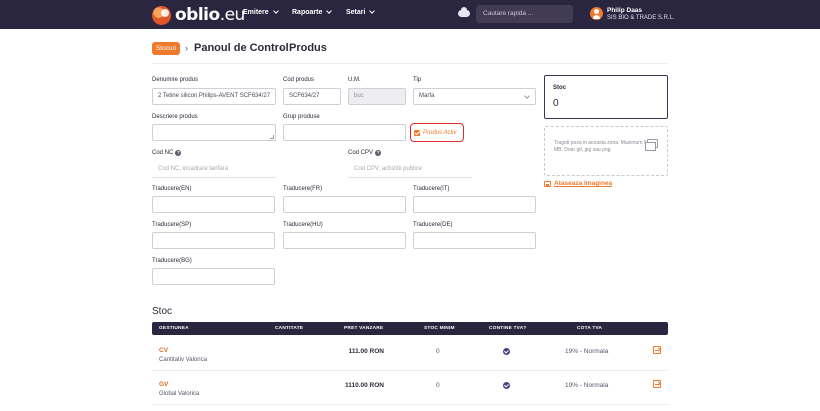 The width and height of the screenshot is (820, 411). Describe the element at coordinates (261, 12) in the screenshot. I see `menu-emitere: Emitere` at that location.